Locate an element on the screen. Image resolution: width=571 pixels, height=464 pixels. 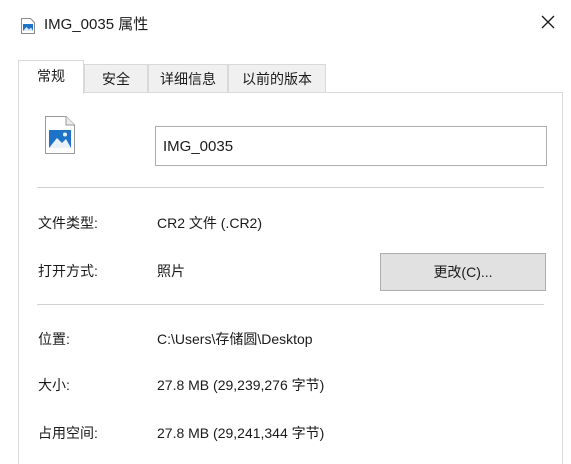
close-button is located at coordinates (548, 24).